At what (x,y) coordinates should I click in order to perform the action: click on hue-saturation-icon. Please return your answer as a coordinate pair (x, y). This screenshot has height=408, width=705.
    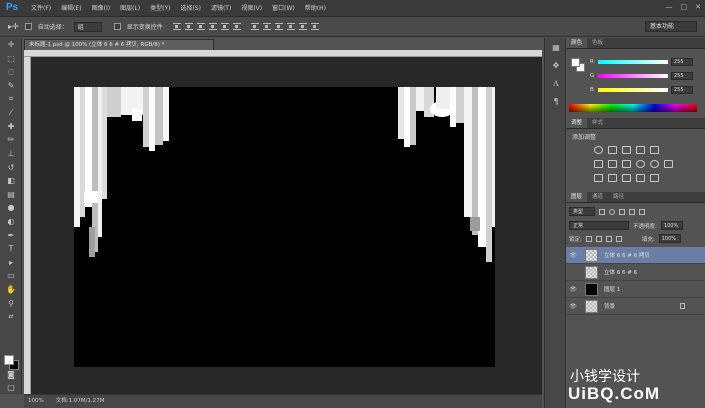
    Looking at the image, I should click on (598, 164).